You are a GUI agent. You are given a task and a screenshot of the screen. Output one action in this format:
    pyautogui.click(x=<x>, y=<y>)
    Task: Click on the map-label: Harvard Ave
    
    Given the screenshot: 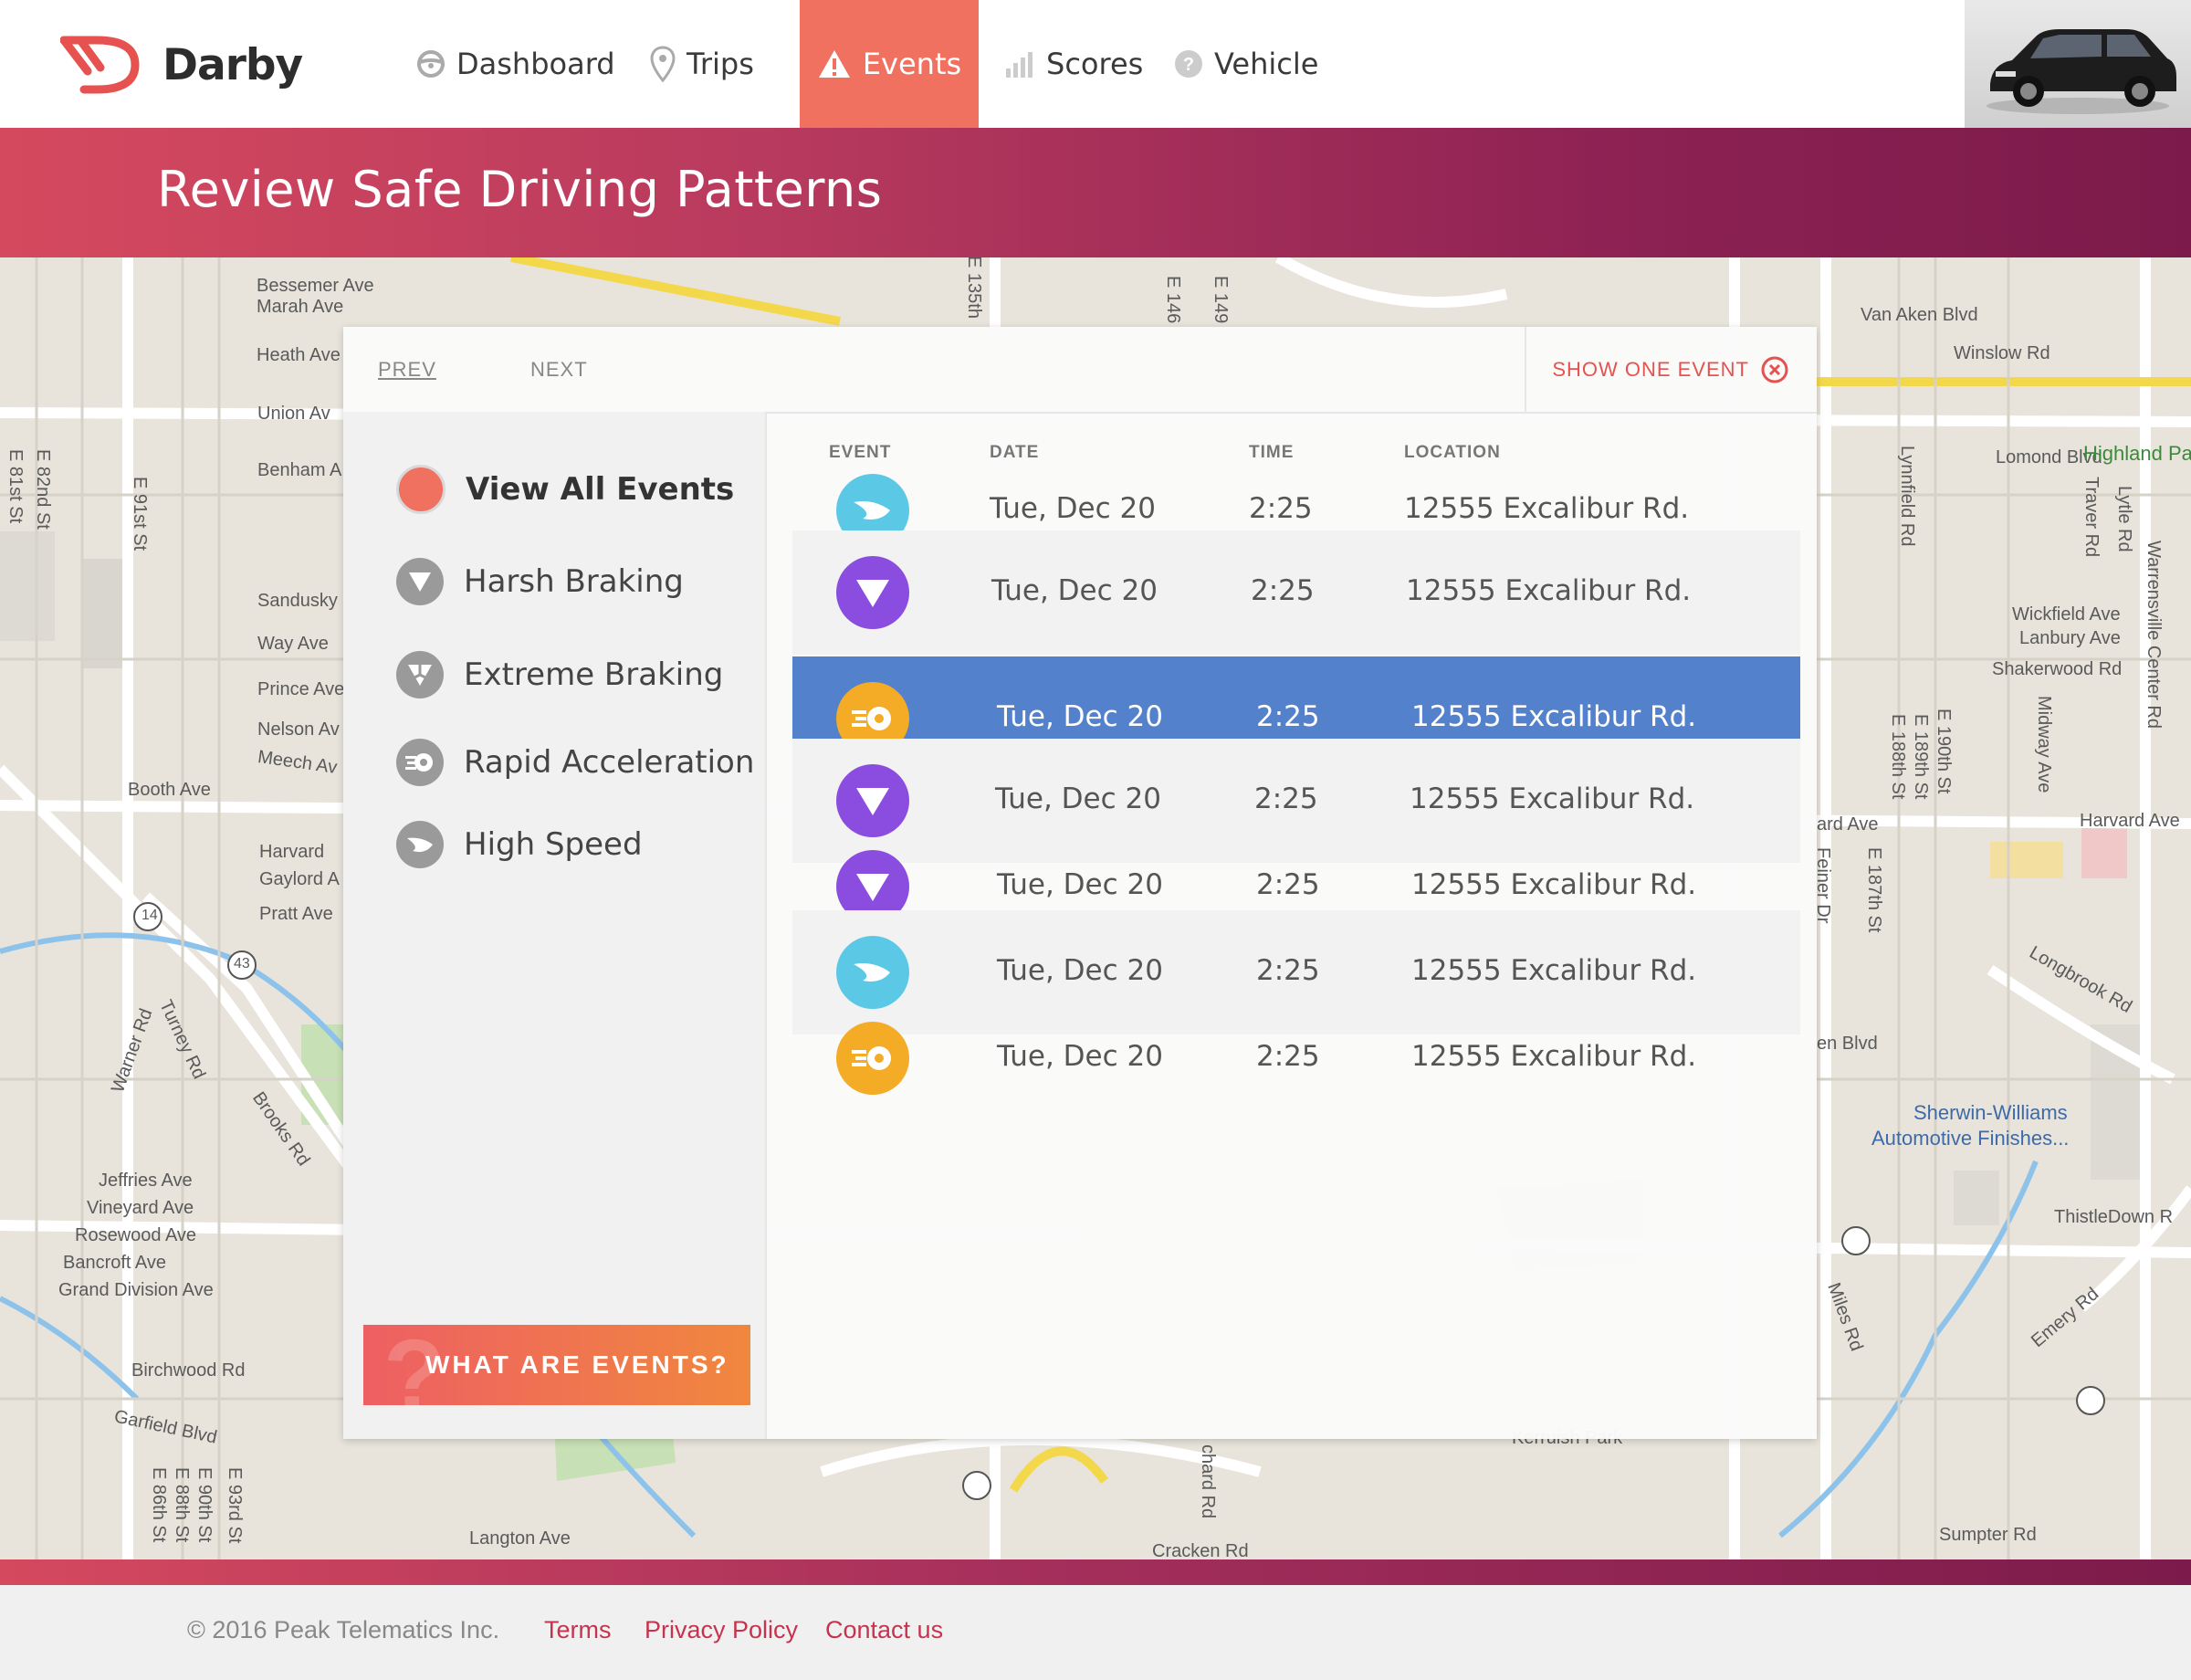 What is the action you would take?
    pyautogui.click(x=2130, y=821)
    